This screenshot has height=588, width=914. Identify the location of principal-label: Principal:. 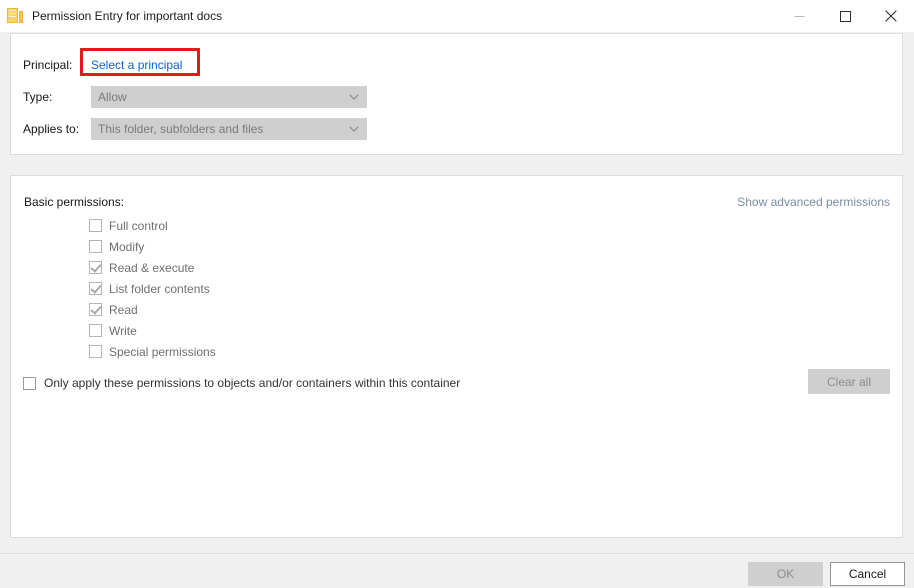
(48, 65).